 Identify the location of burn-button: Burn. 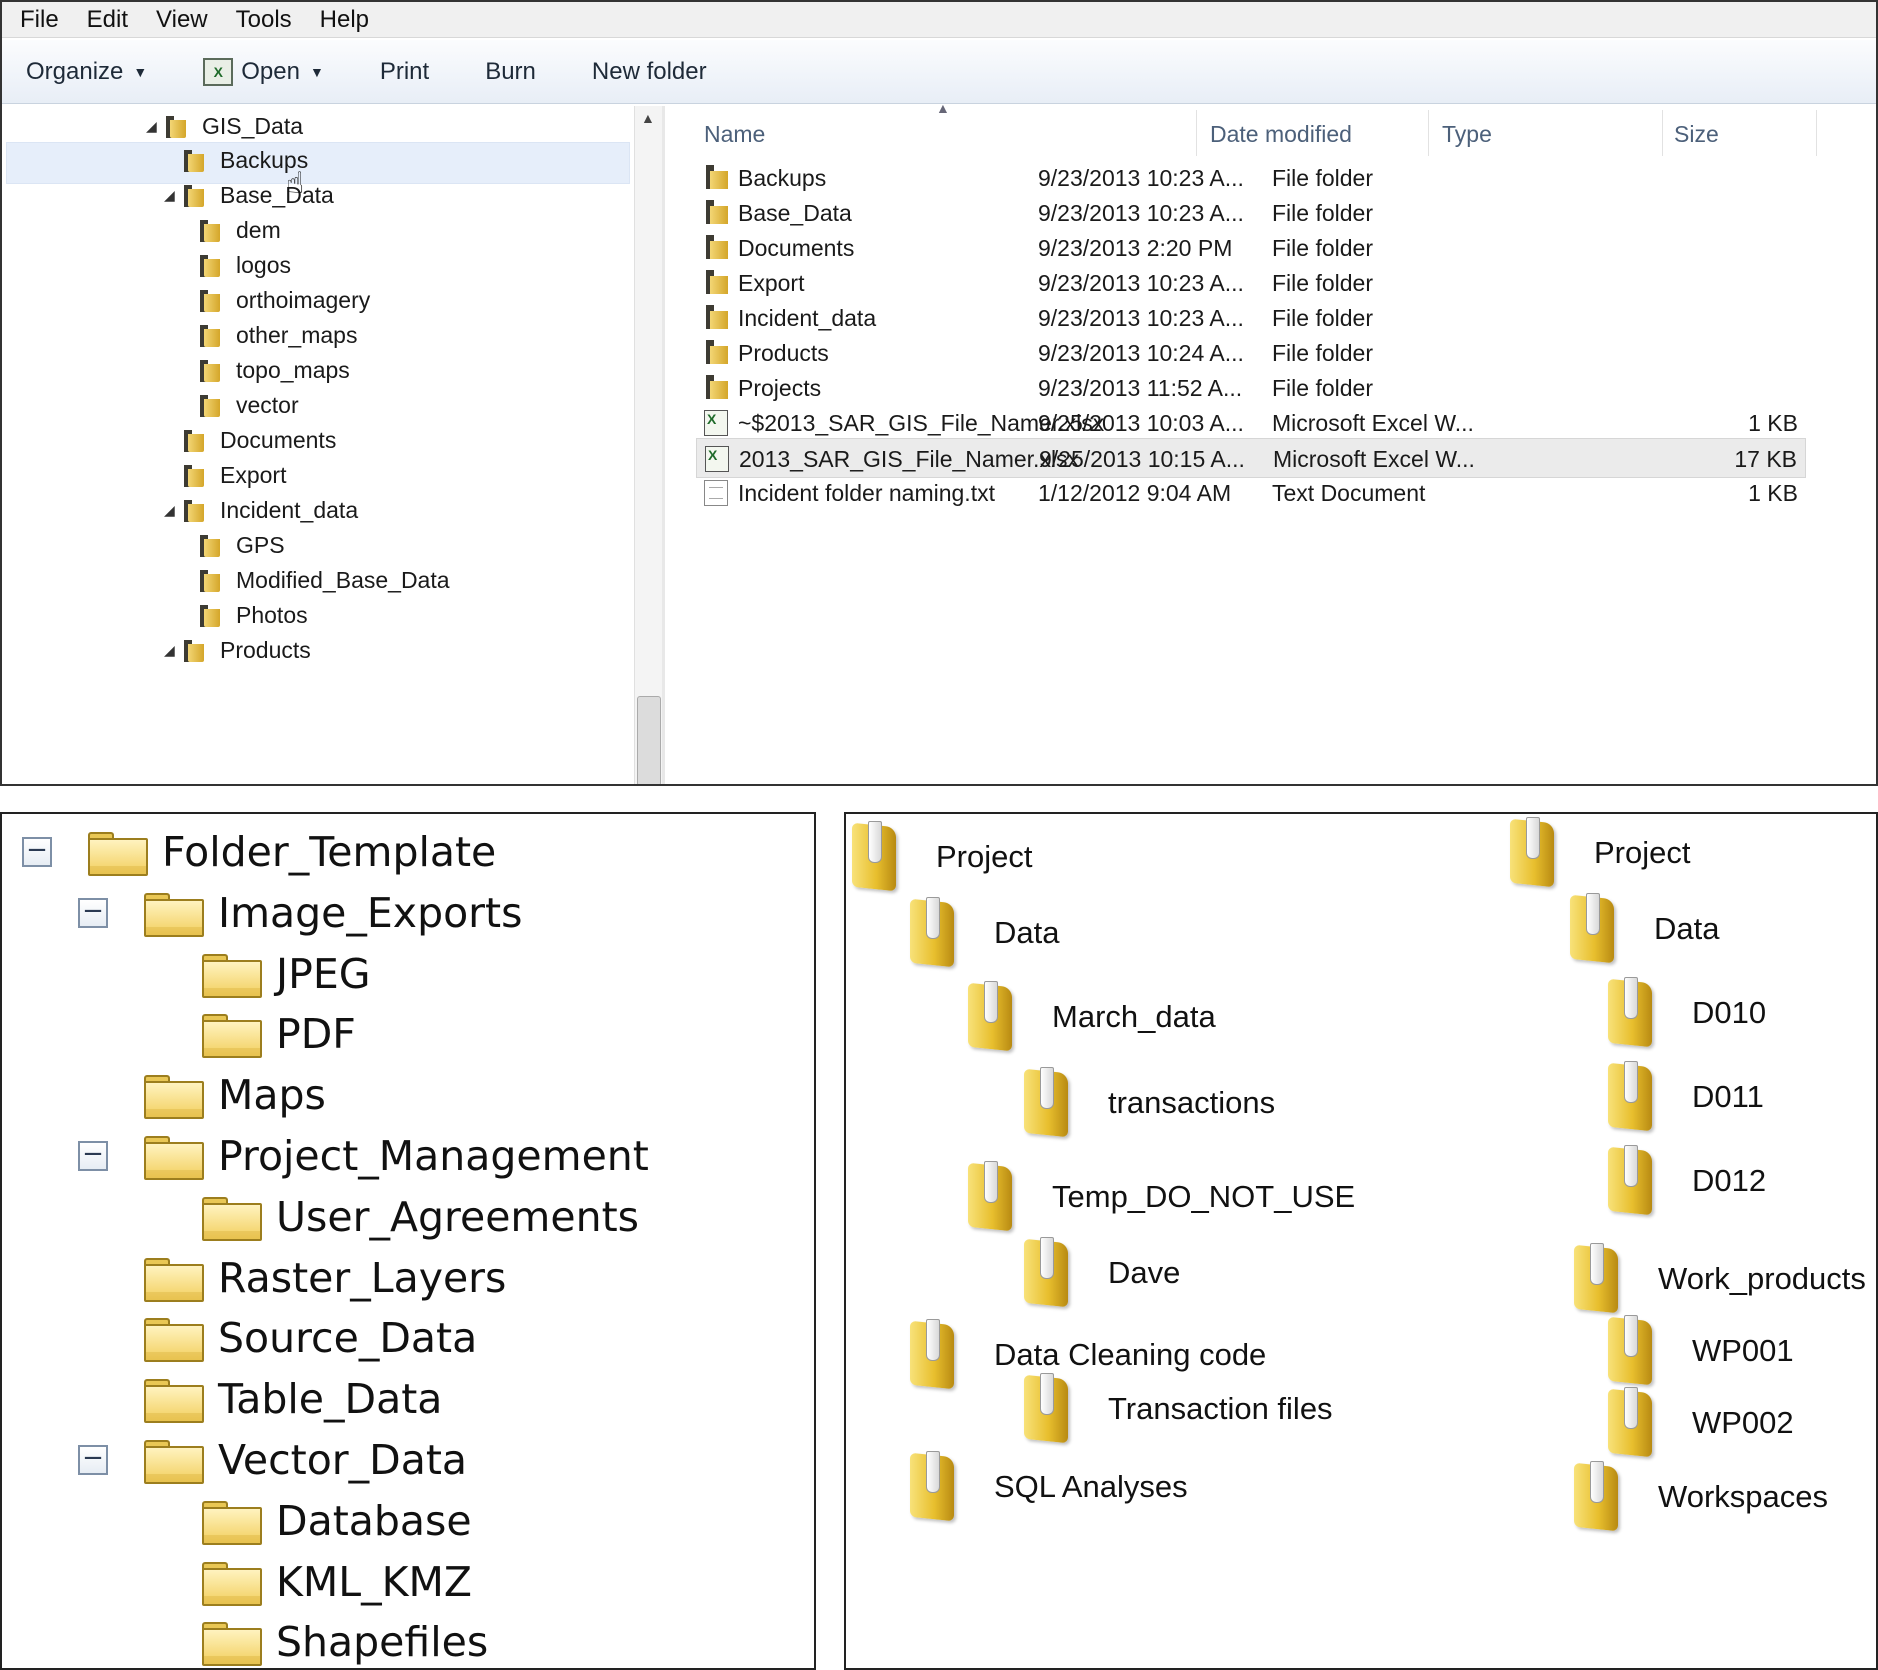
(510, 72).